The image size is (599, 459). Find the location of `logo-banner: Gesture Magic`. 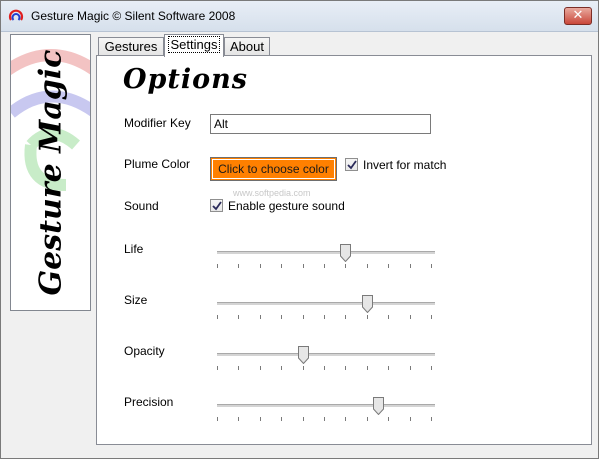

logo-banner: Gesture Magic is located at coordinates (50, 172).